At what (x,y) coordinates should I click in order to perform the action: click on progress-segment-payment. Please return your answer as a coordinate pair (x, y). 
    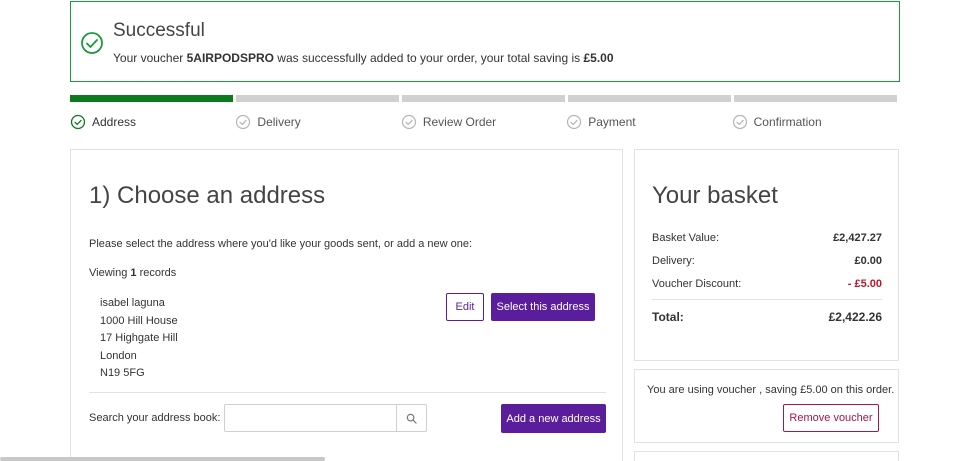
    Looking at the image, I should click on (649, 98).